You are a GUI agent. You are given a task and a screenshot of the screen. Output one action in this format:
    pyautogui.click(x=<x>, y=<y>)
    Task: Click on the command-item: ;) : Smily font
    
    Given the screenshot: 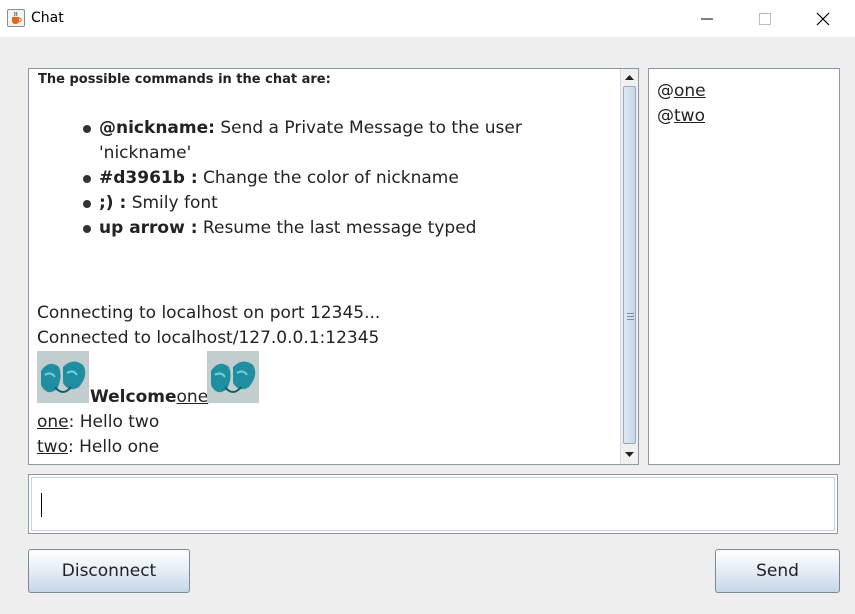 What is the action you would take?
    pyautogui.click(x=348, y=203)
    